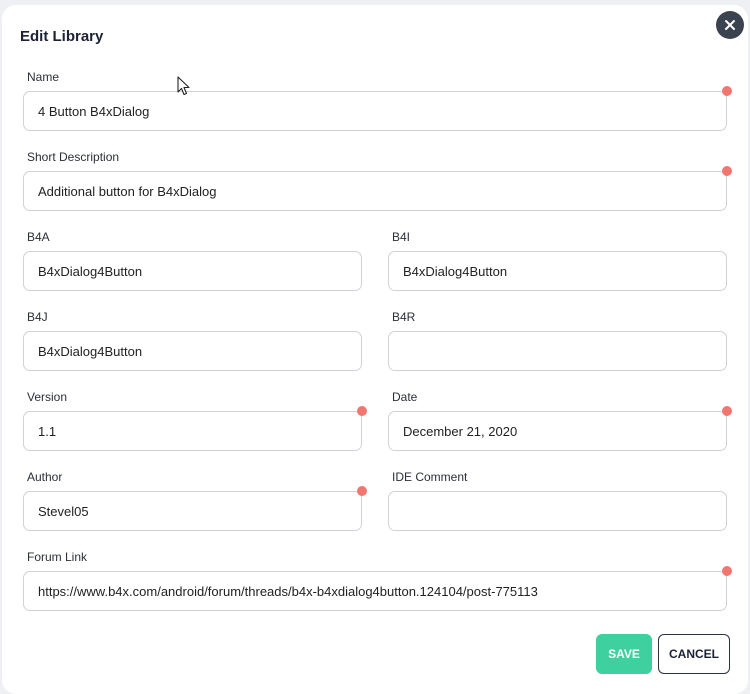 This screenshot has height=694, width=750. What do you see at coordinates (192, 431) in the screenshot?
I see `version-input` at bounding box center [192, 431].